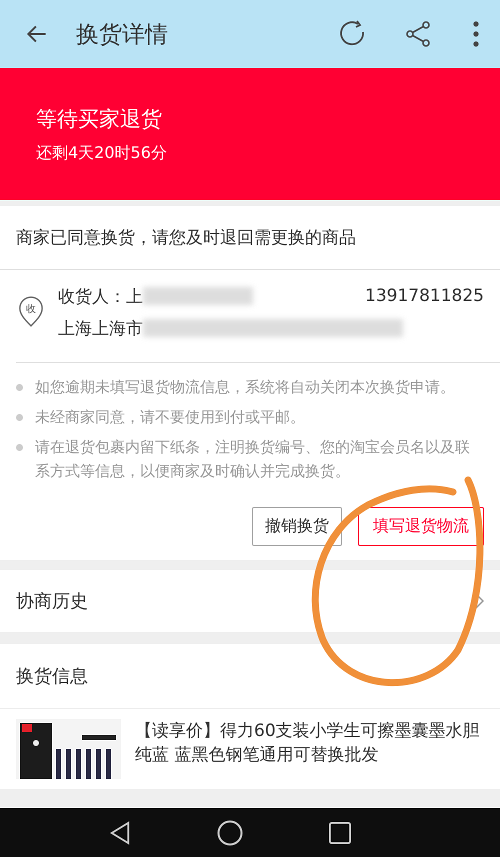  What do you see at coordinates (340, 833) in the screenshot?
I see `recent-apps-icon` at bounding box center [340, 833].